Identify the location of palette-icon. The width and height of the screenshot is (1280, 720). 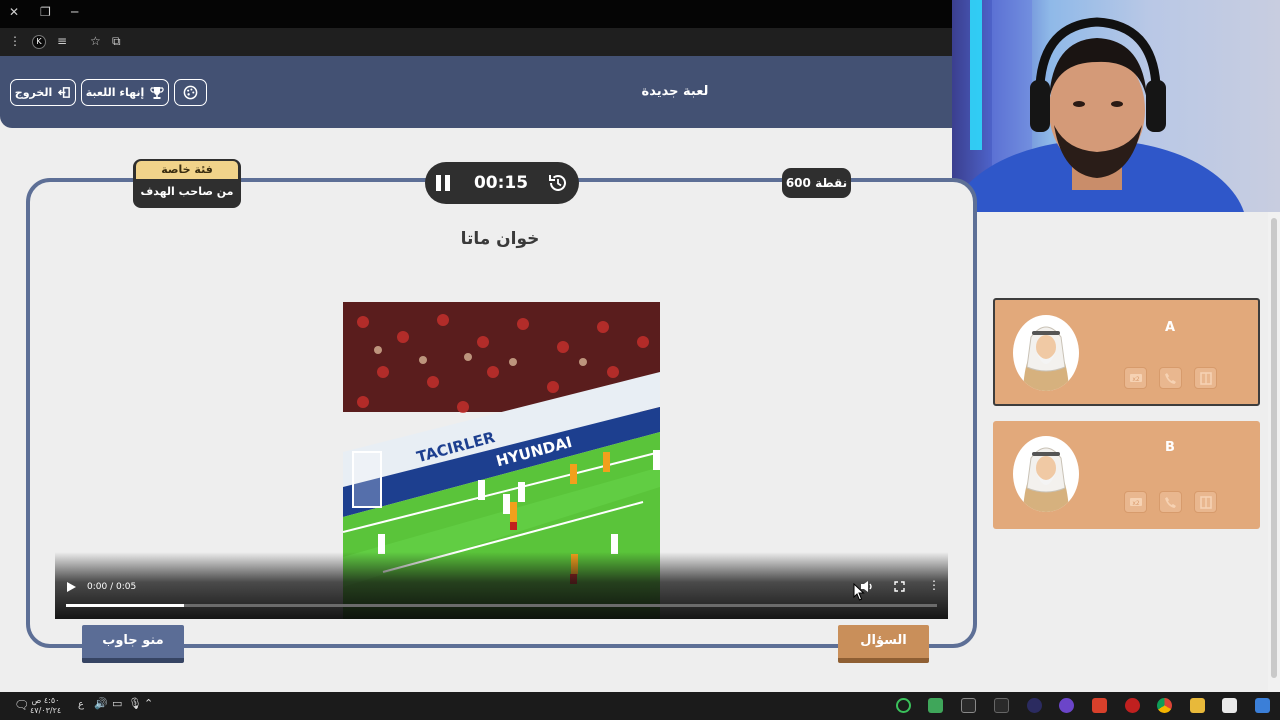
(190, 92).